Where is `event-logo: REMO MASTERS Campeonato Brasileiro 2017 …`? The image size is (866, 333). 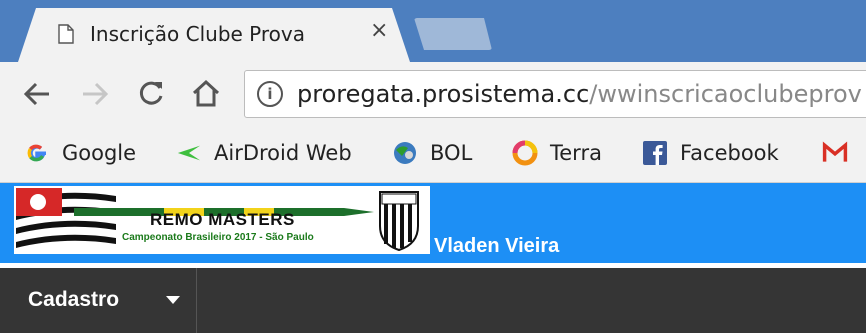 event-logo: REMO MASTERS Campeonato Brasileiro 2017 … is located at coordinates (222, 220).